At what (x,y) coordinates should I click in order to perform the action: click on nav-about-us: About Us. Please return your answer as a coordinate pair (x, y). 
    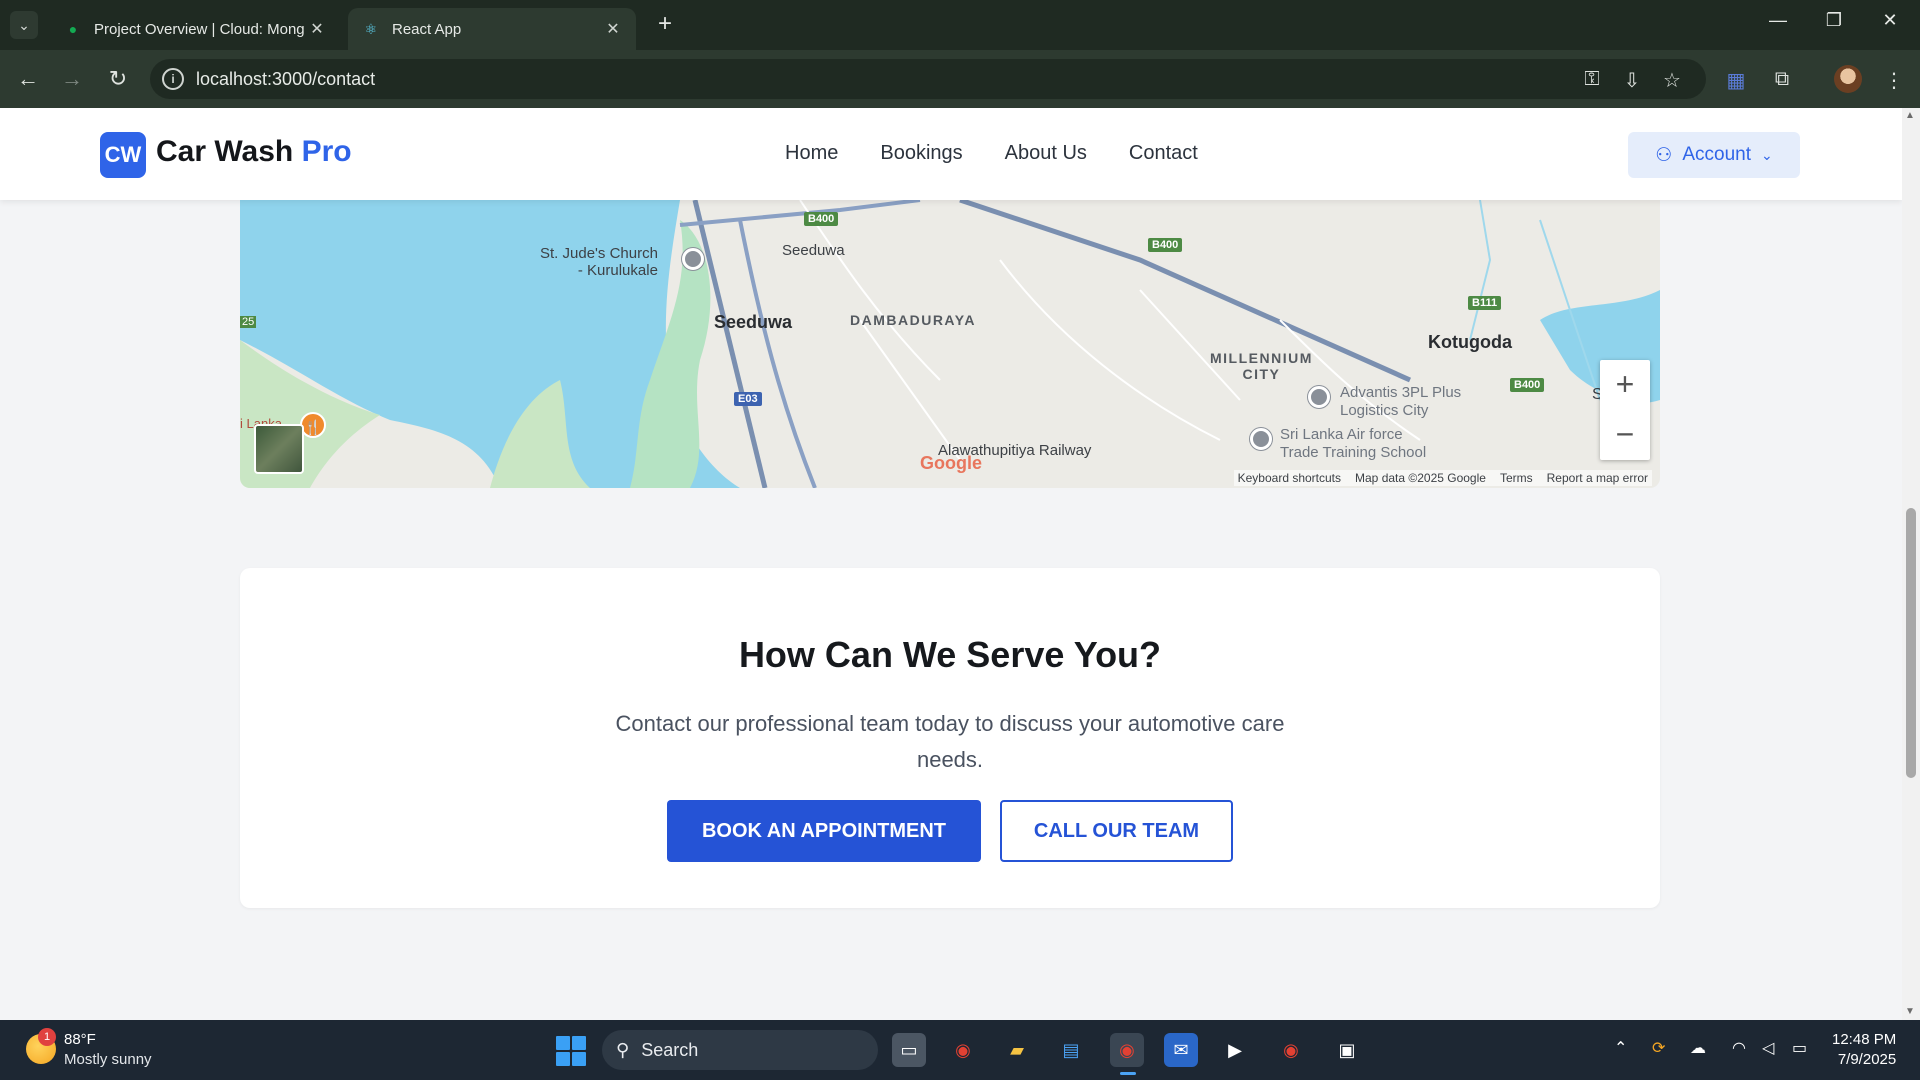
    Looking at the image, I should click on (1046, 153).